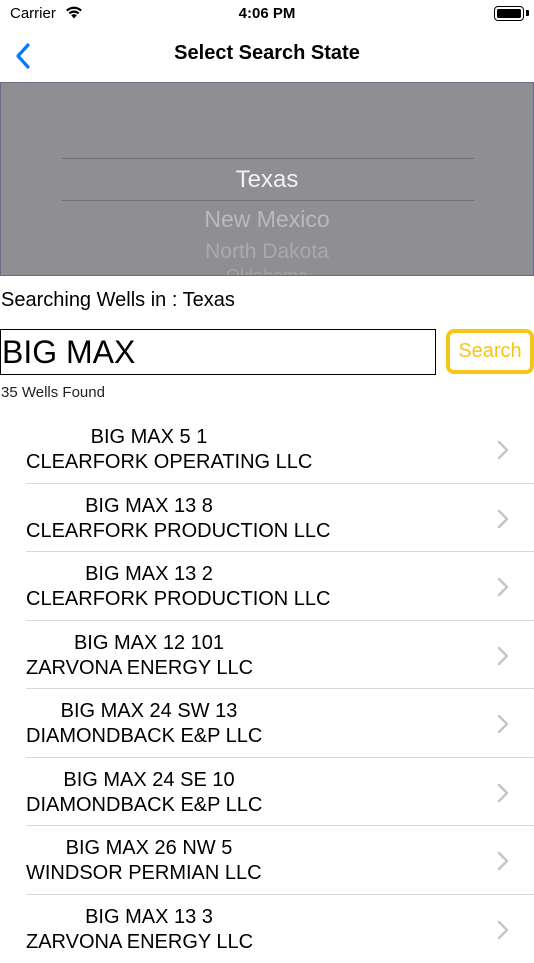  I want to click on well-name: BIG MAX 5 1, so click(149, 437).